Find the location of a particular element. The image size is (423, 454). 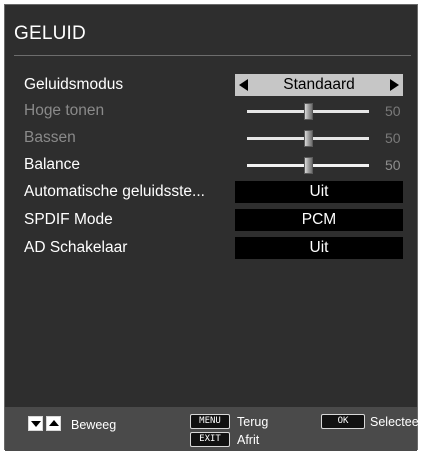

exit-label: Afrit is located at coordinates (248, 440).